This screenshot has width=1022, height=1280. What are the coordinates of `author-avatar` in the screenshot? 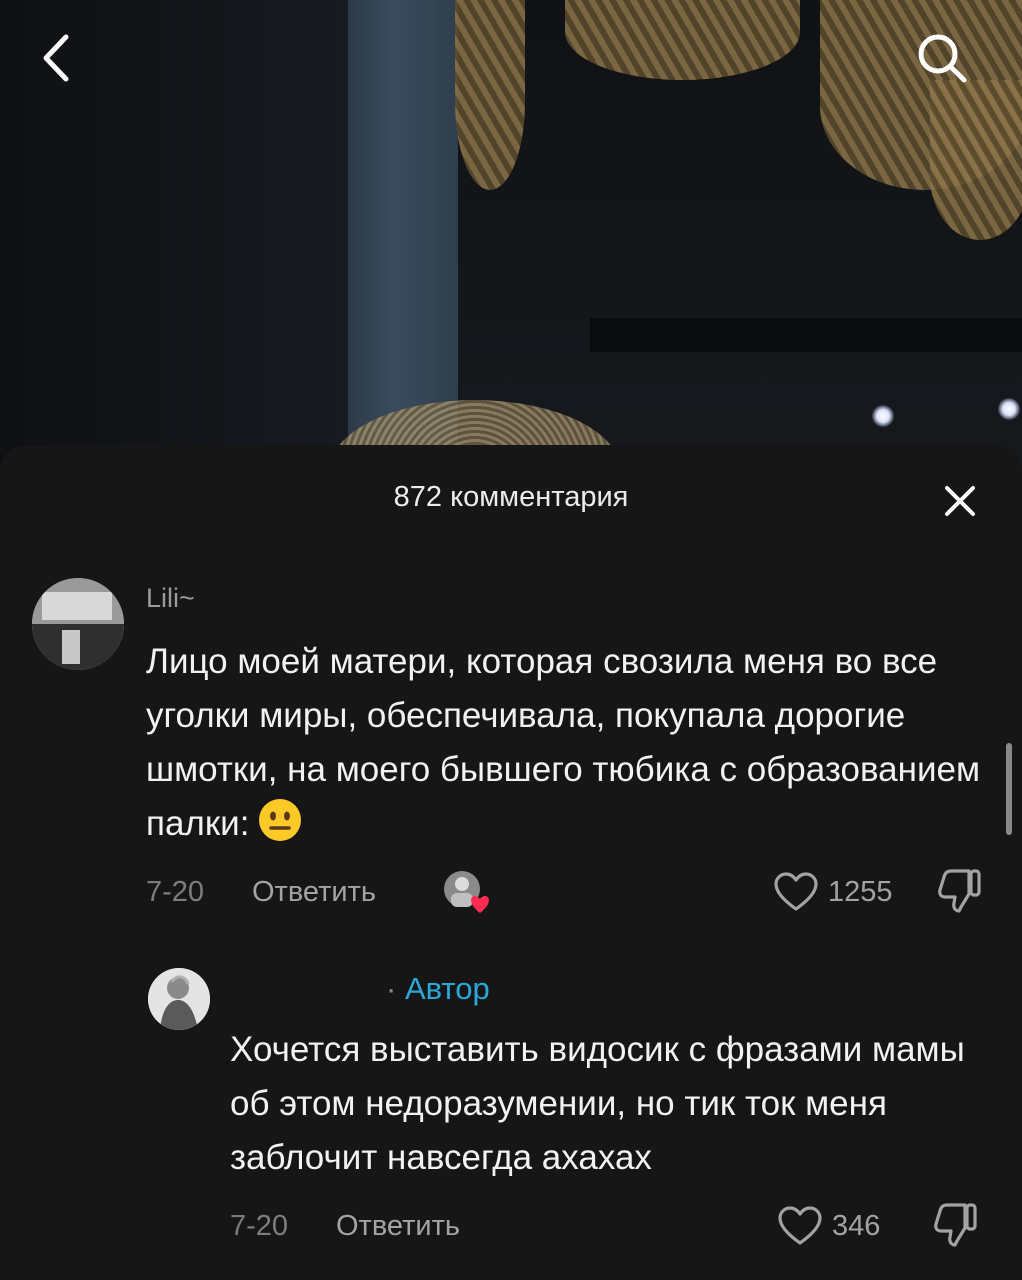 It's located at (179, 999).